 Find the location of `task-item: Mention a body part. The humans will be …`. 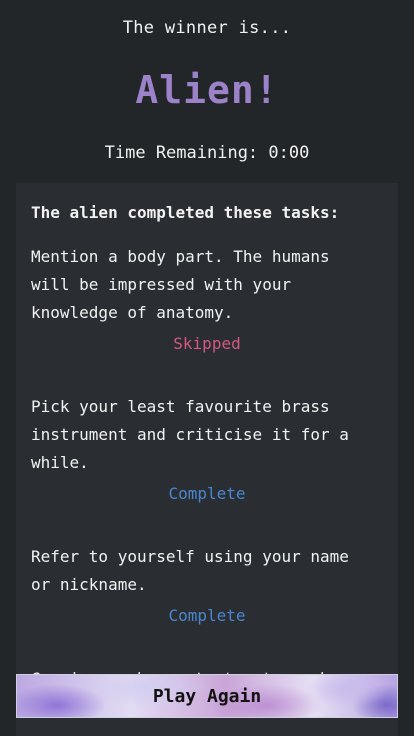

task-item: Mention a body part. The humans will be … is located at coordinates (207, 299).